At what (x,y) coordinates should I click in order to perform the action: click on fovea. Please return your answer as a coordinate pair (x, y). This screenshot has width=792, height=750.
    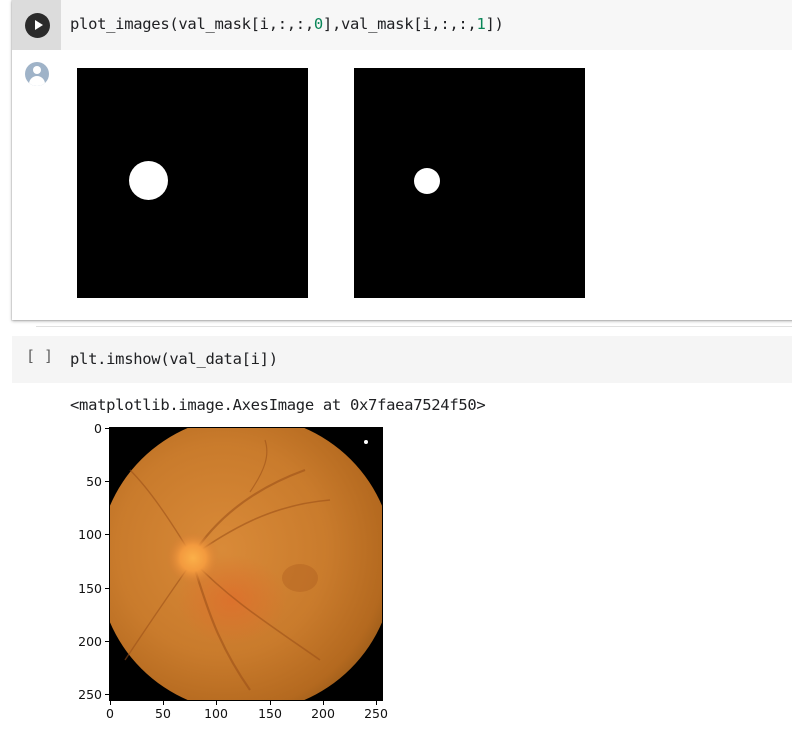
    Looking at the image, I should click on (300, 578).